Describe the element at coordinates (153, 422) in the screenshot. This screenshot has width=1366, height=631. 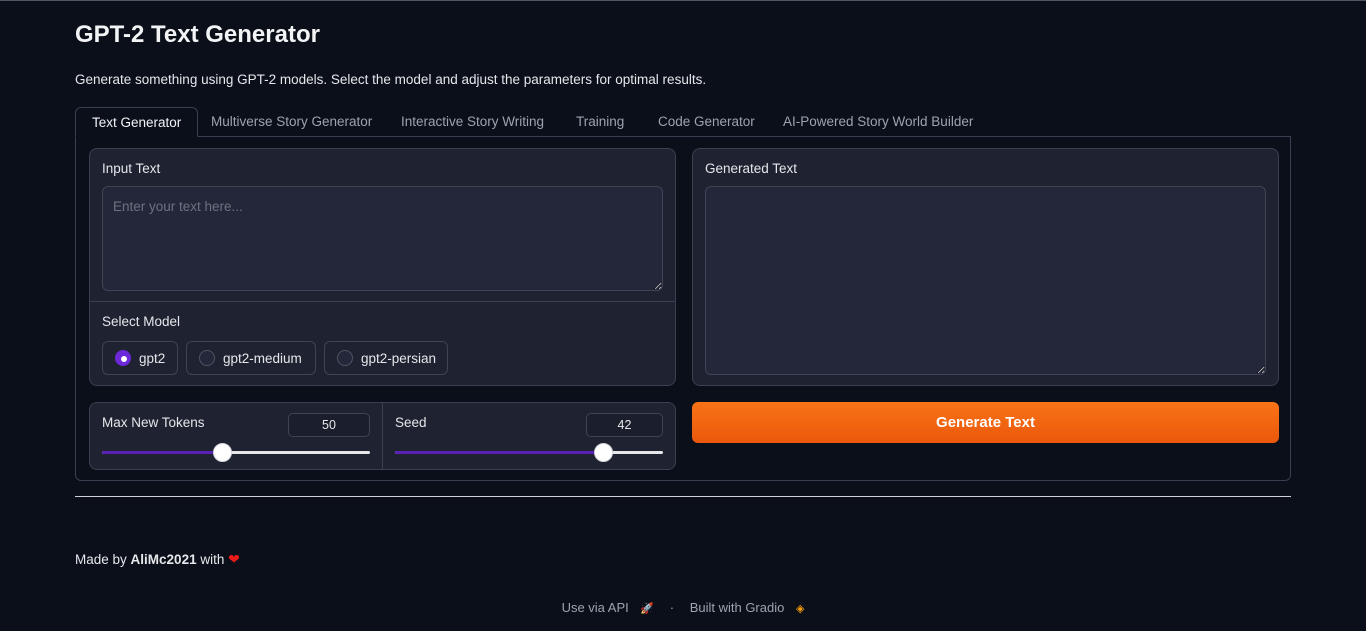
I see `max-tokens-label: Max New Tokens` at that location.